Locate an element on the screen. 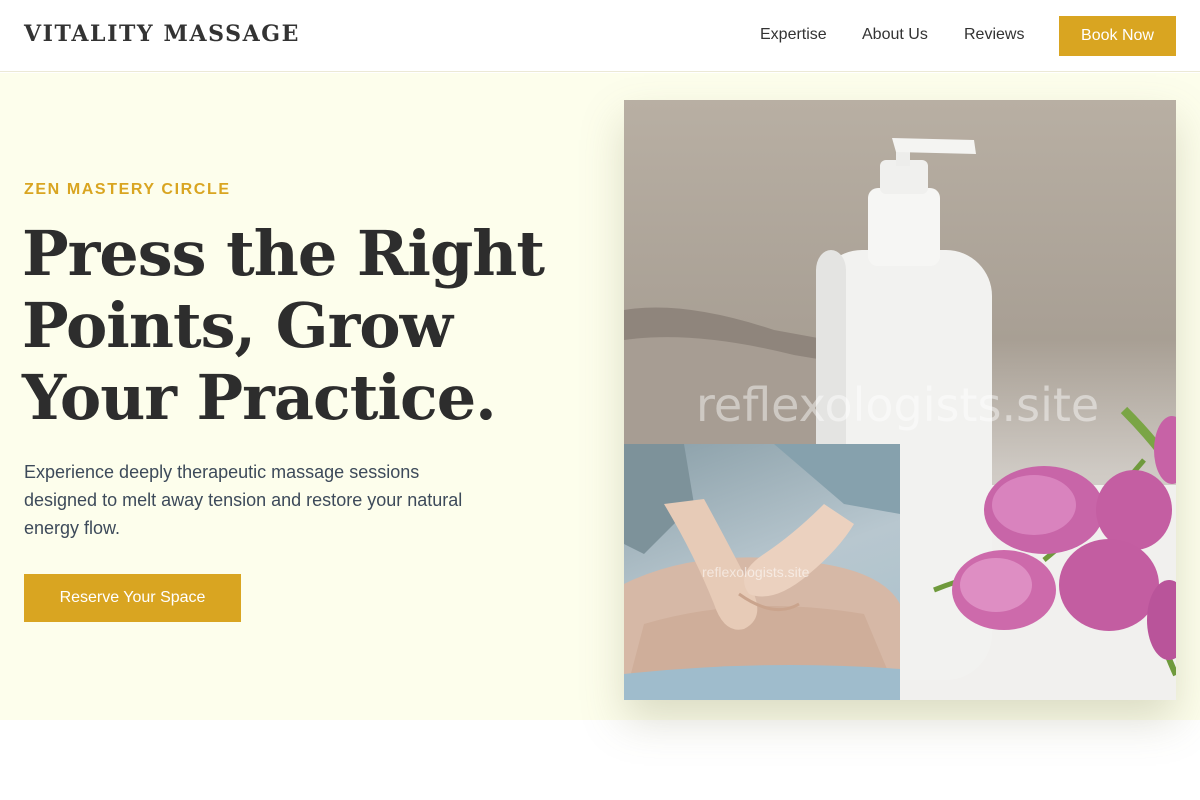 This screenshot has height=800, width=1200. nav-link-expertise: Expertise is located at coordinates (793, 35).